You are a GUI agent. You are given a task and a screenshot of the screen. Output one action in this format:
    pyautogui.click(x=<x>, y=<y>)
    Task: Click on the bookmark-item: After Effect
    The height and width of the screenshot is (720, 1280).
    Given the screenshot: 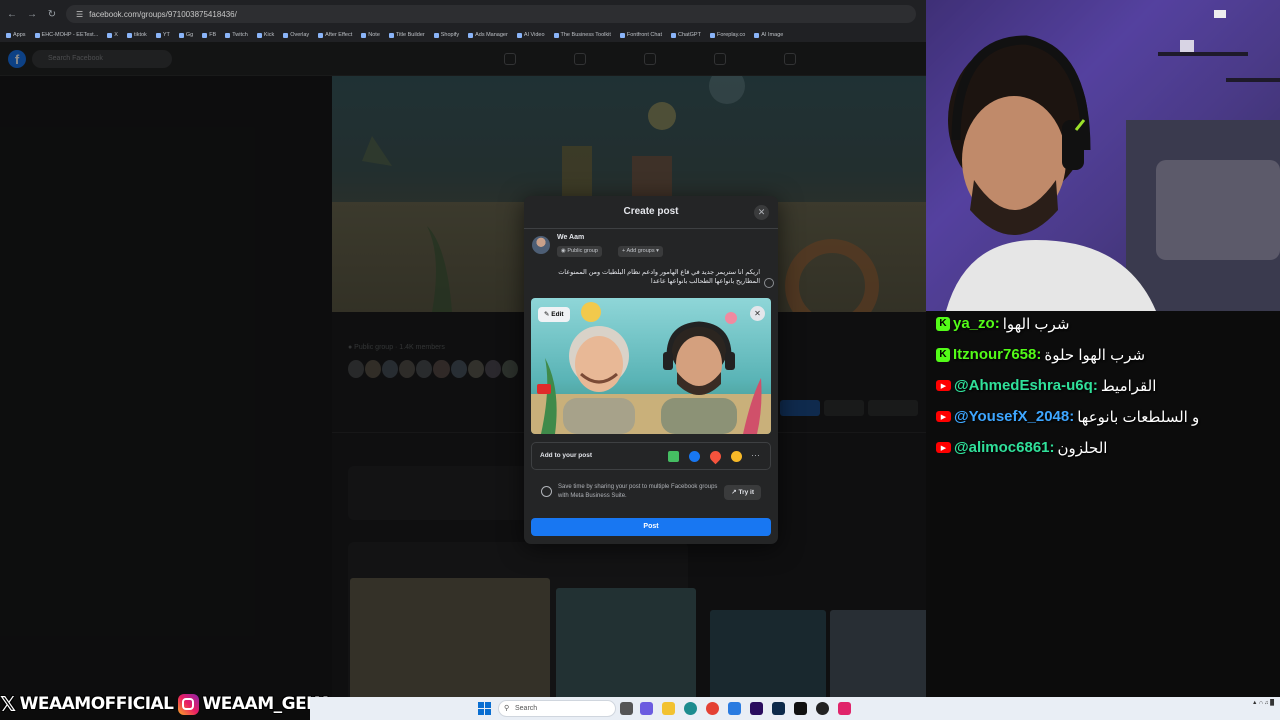 What is the action you would take?
    pyautogui.click(x=335, y=35)
    